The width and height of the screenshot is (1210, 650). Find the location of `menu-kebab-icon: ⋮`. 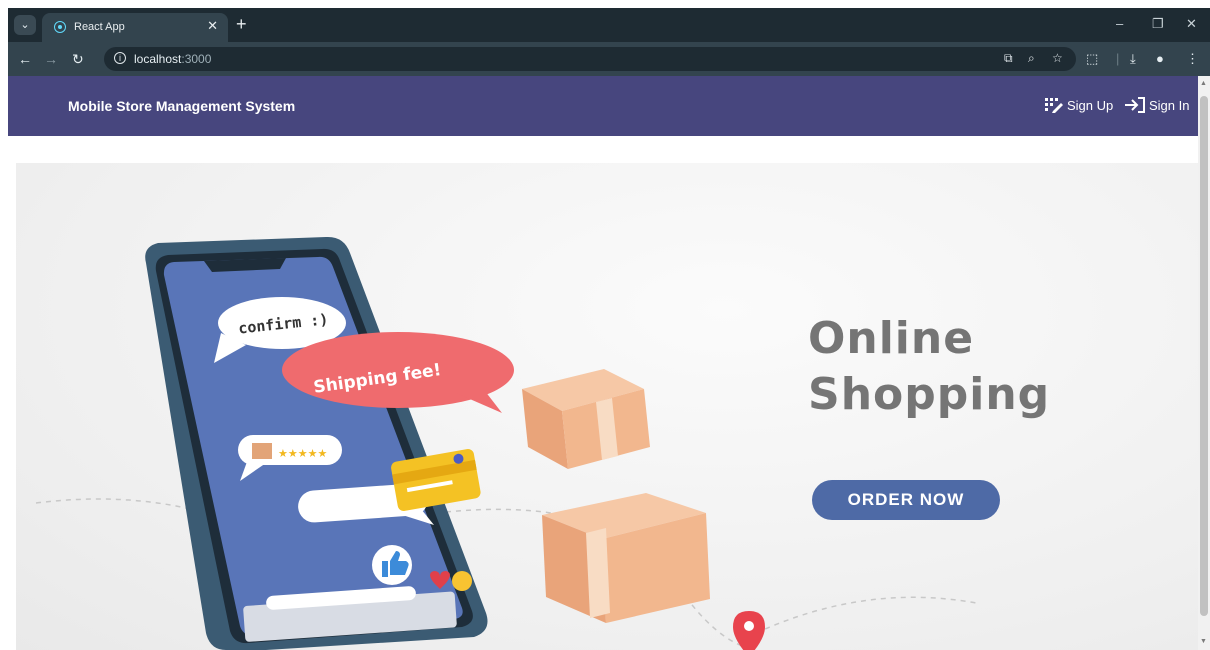

menu-kebab-icon: ⋮ is located at coordinates (1192, 59).